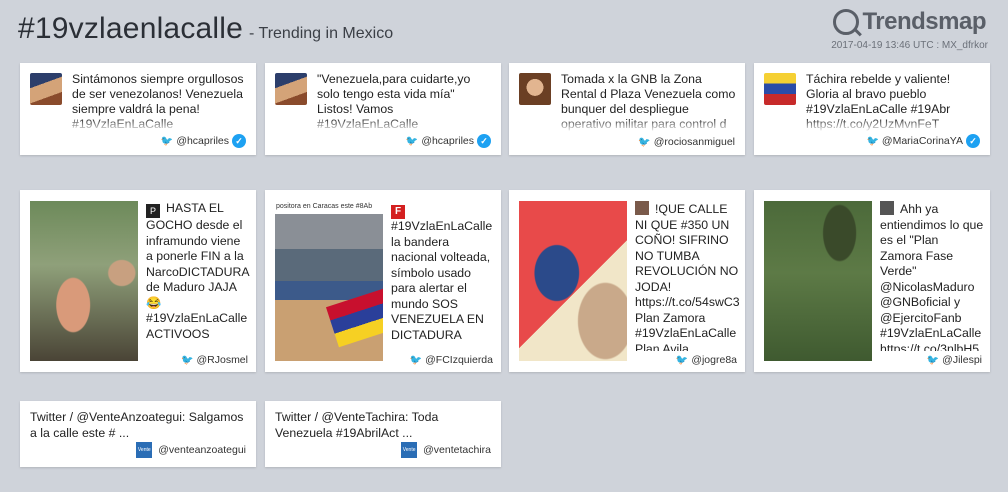 The height and width of the screenshot is (492, 1008). I want to click on author-handle: @ventetachira, so click(457, 450).